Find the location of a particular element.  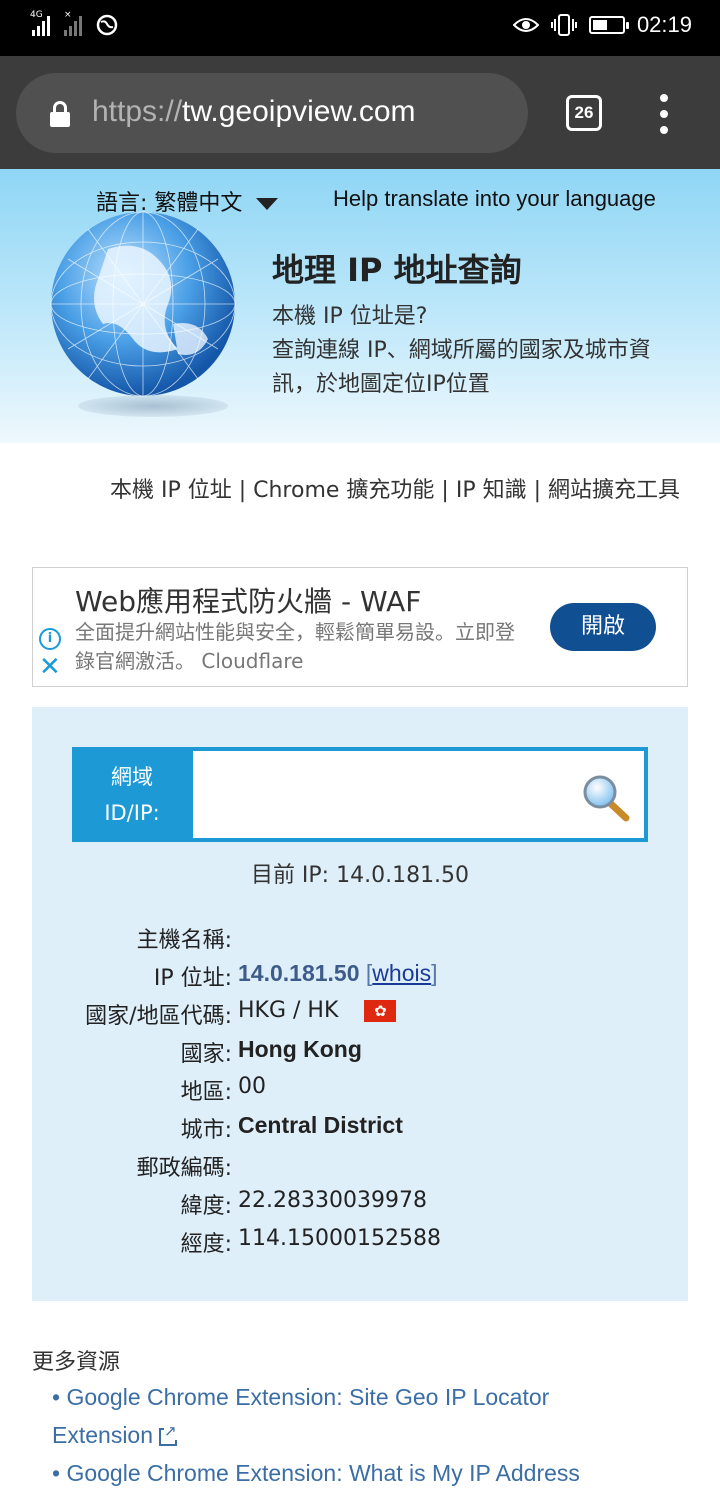

subtitle-line: 本機 IP 位址是? is located at coordinates (350, 316).